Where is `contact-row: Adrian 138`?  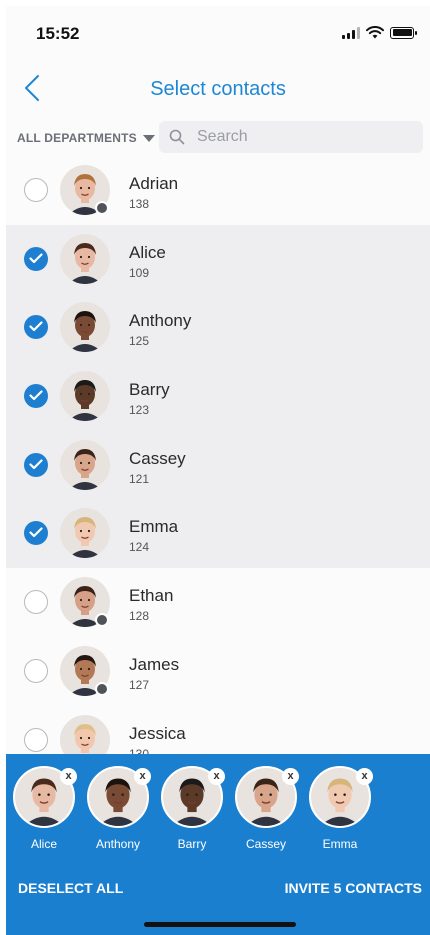
contact-row: Adrian 138 is located at coordinates (218, 190).